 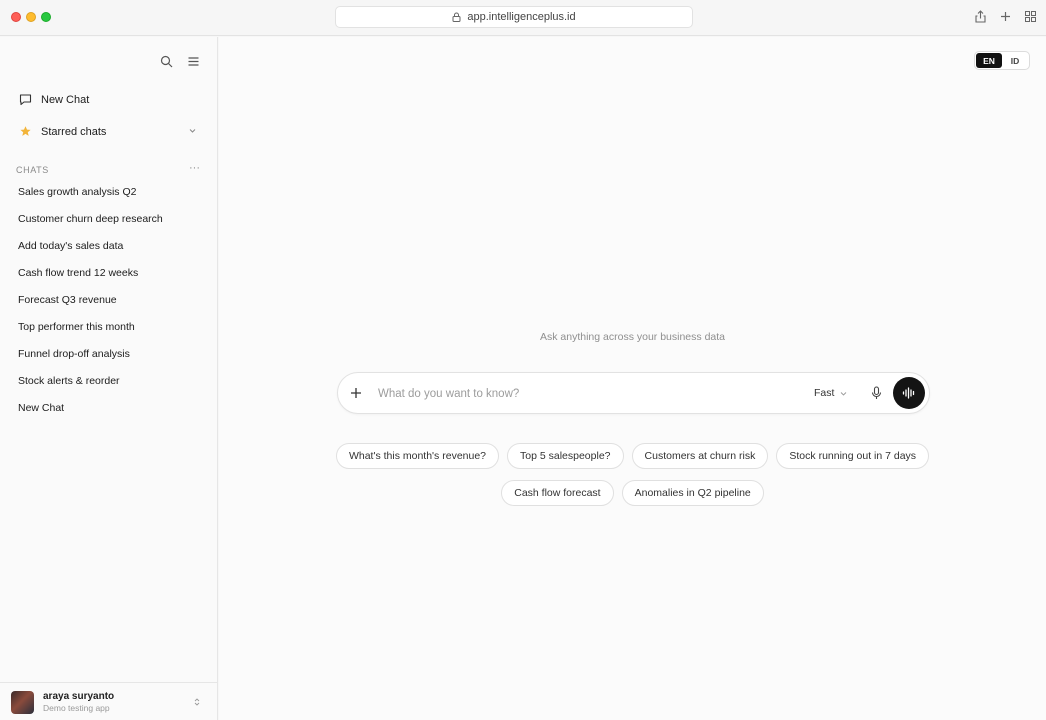 What do you see at coordinates (90, 280) in the screenshot?
I see `chat-list-item: Cash flow trend 12 weeks` at bounding box center [90, 280].